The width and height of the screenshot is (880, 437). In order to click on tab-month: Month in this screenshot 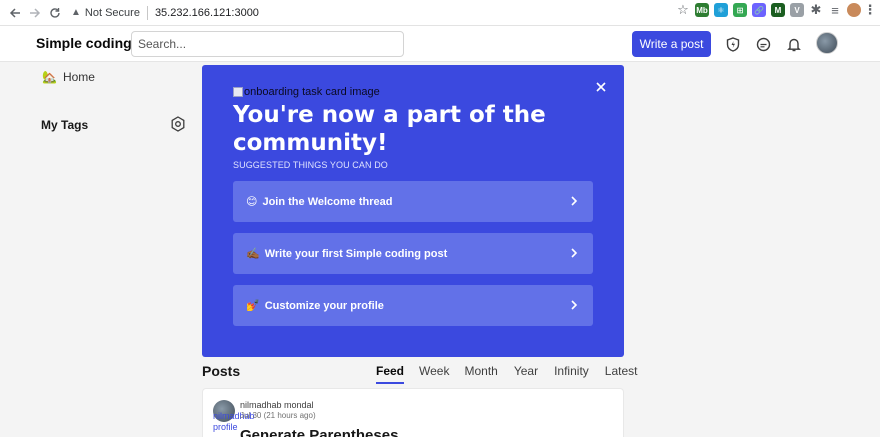, I will do `click(480, 374)`.